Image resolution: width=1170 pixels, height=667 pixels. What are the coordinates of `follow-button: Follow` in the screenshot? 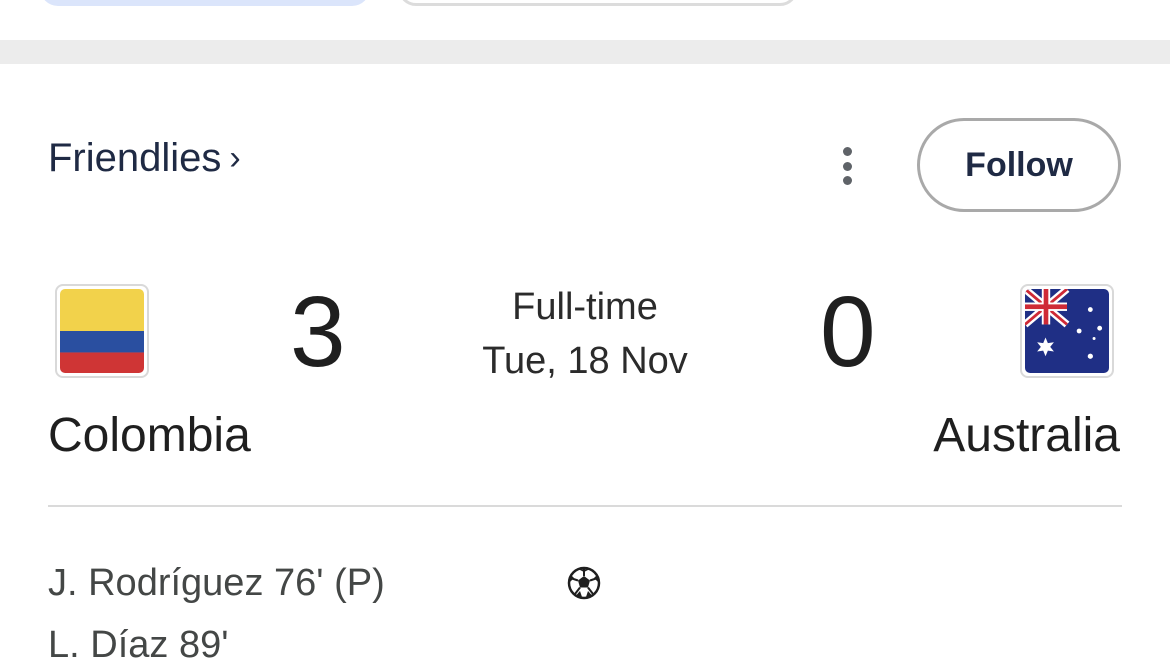 It's located at (1019, 165).